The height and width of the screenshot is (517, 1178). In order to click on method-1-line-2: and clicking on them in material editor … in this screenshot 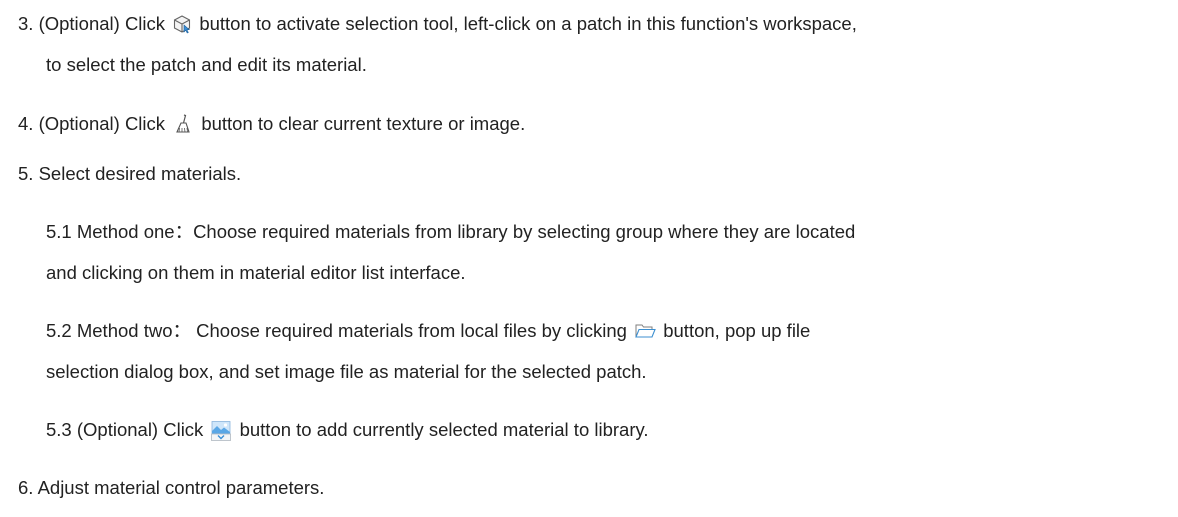, I will do `click(256, 273)`.